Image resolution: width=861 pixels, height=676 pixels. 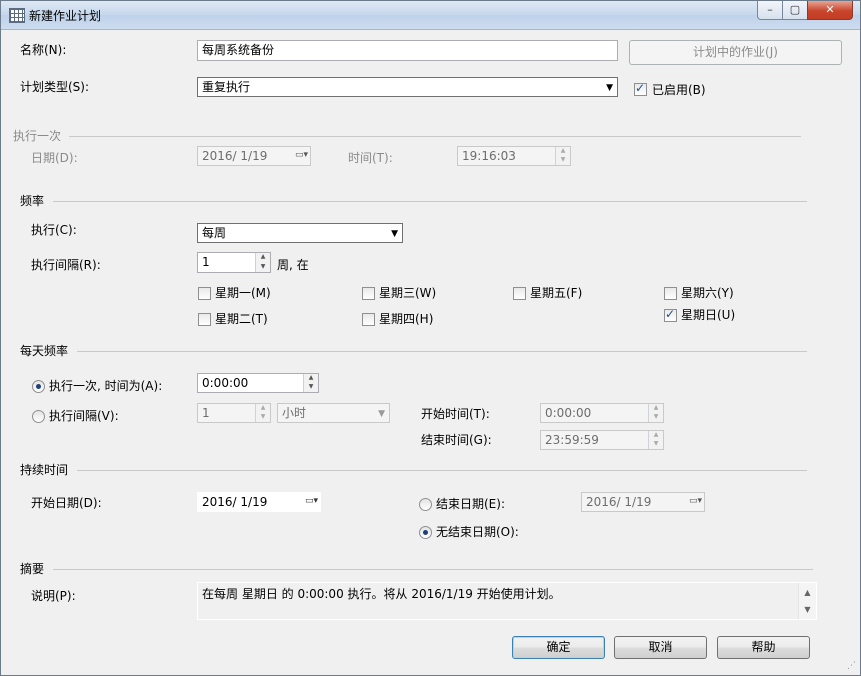 I want to click on enabled-checkbox, so click(x=640, y=88).